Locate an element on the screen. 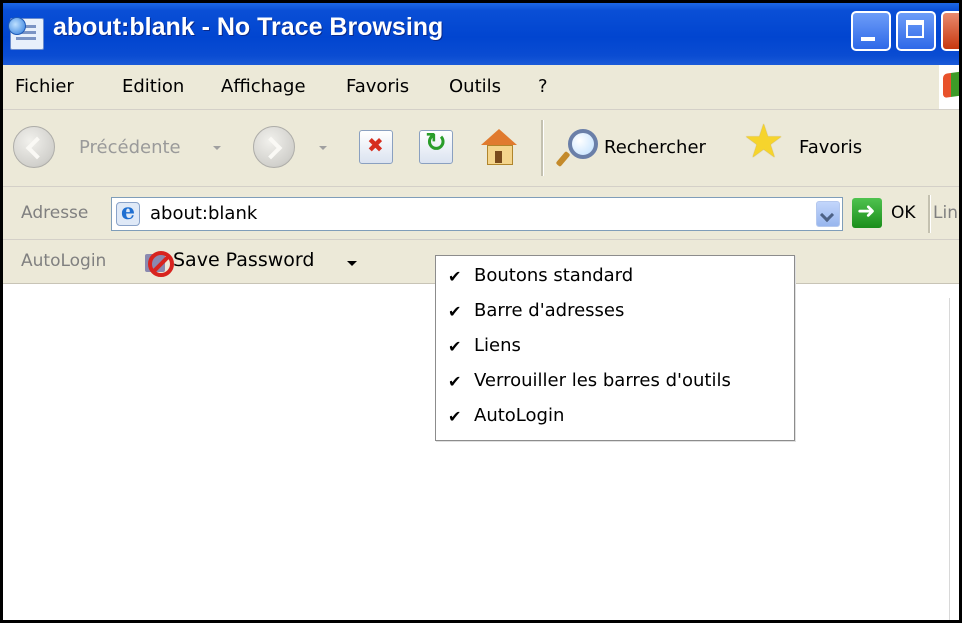 This screenshot has width=962, height=623. title-bar: about:blank - No Trace Browsing is located at coordinates (481, 34).